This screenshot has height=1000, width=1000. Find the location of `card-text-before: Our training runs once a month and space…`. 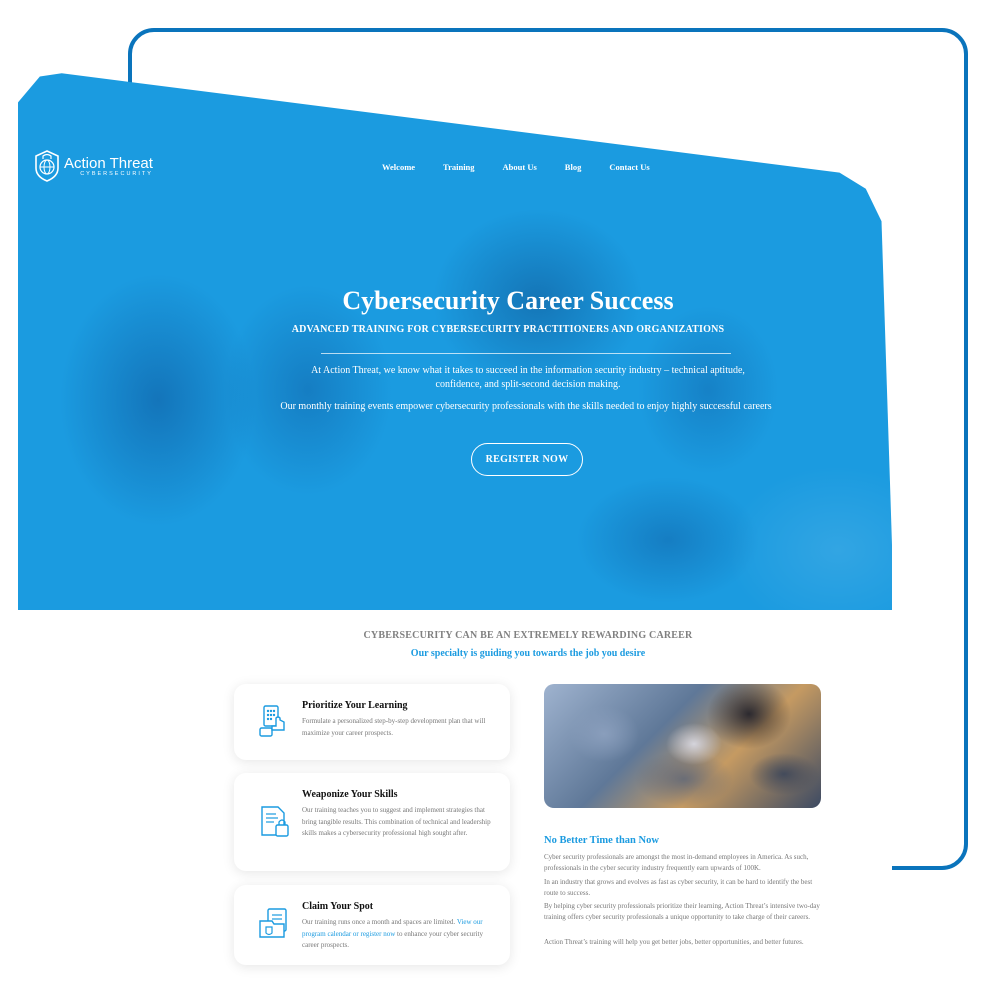

card-text-before: Our training runs once a month and space… is located at coordinates (379, 922).